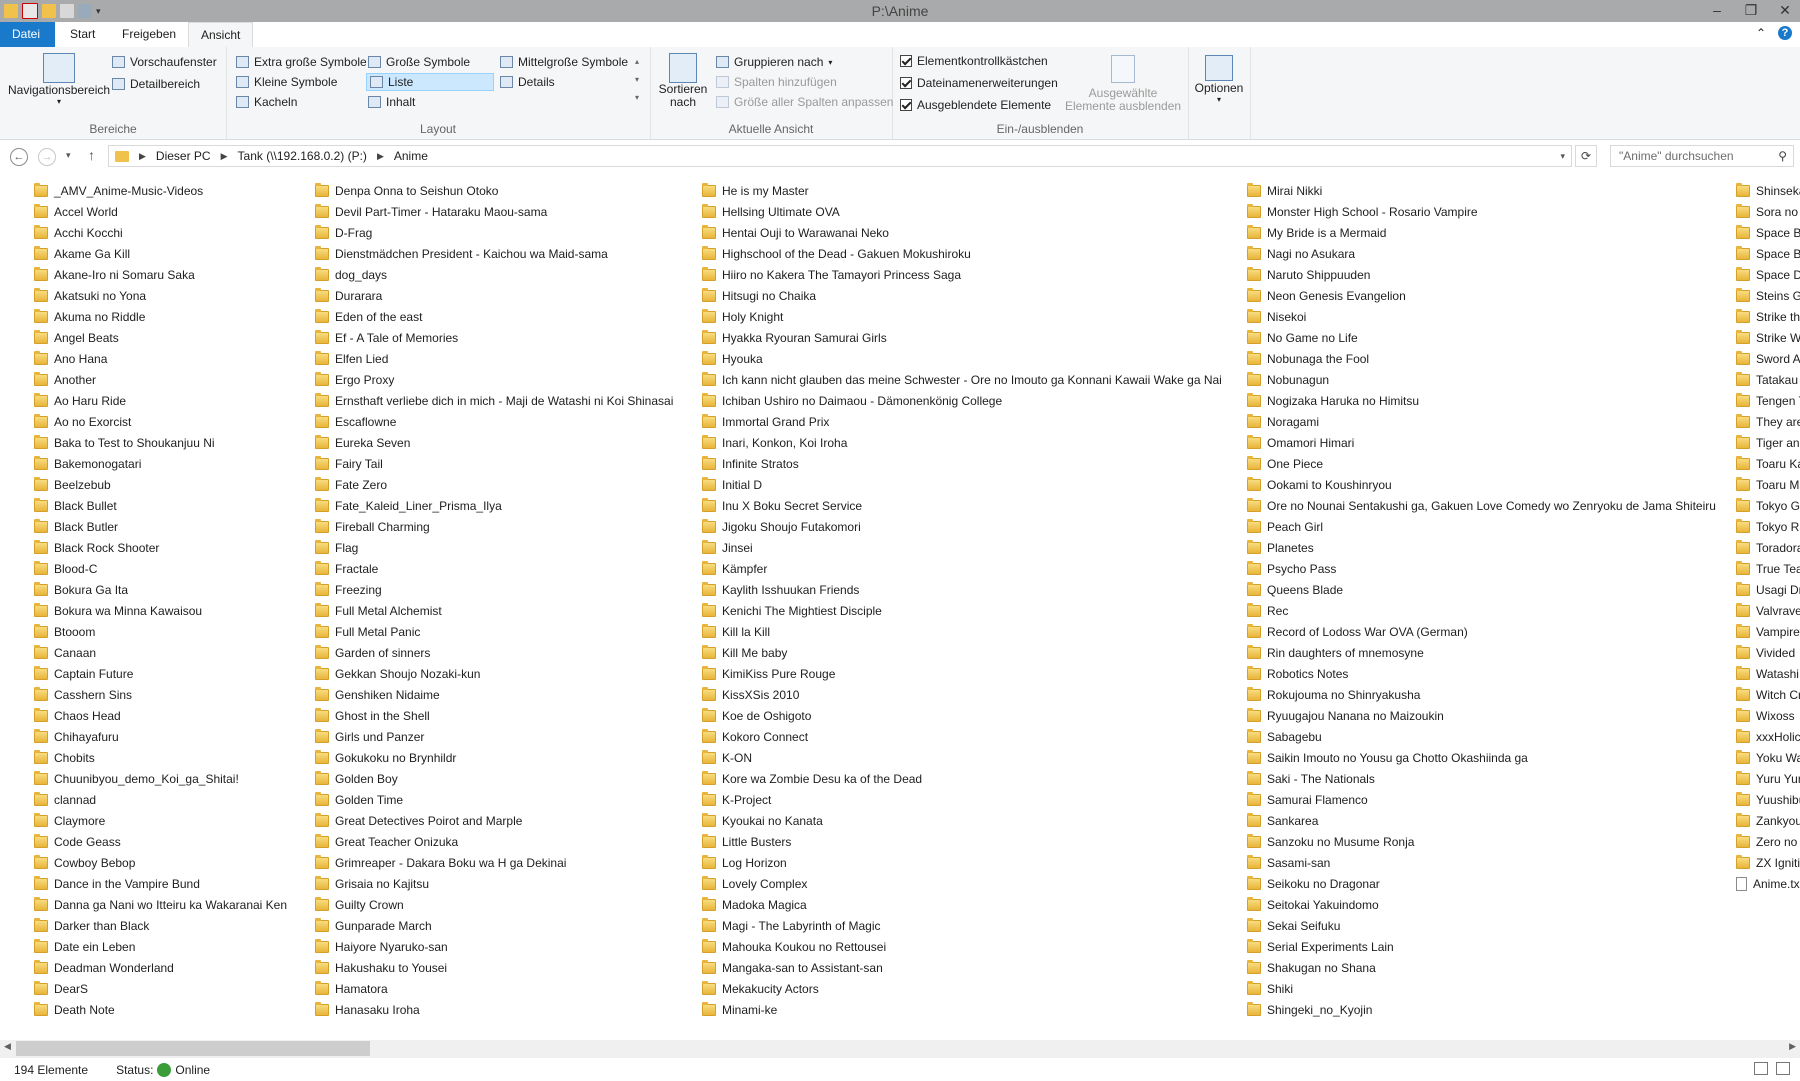 The height and width of the screenshot is (1081, 1800). Describe the element at coordinates (1481, 463) in the screenshot. I see `list-item: One Piece` at that location.